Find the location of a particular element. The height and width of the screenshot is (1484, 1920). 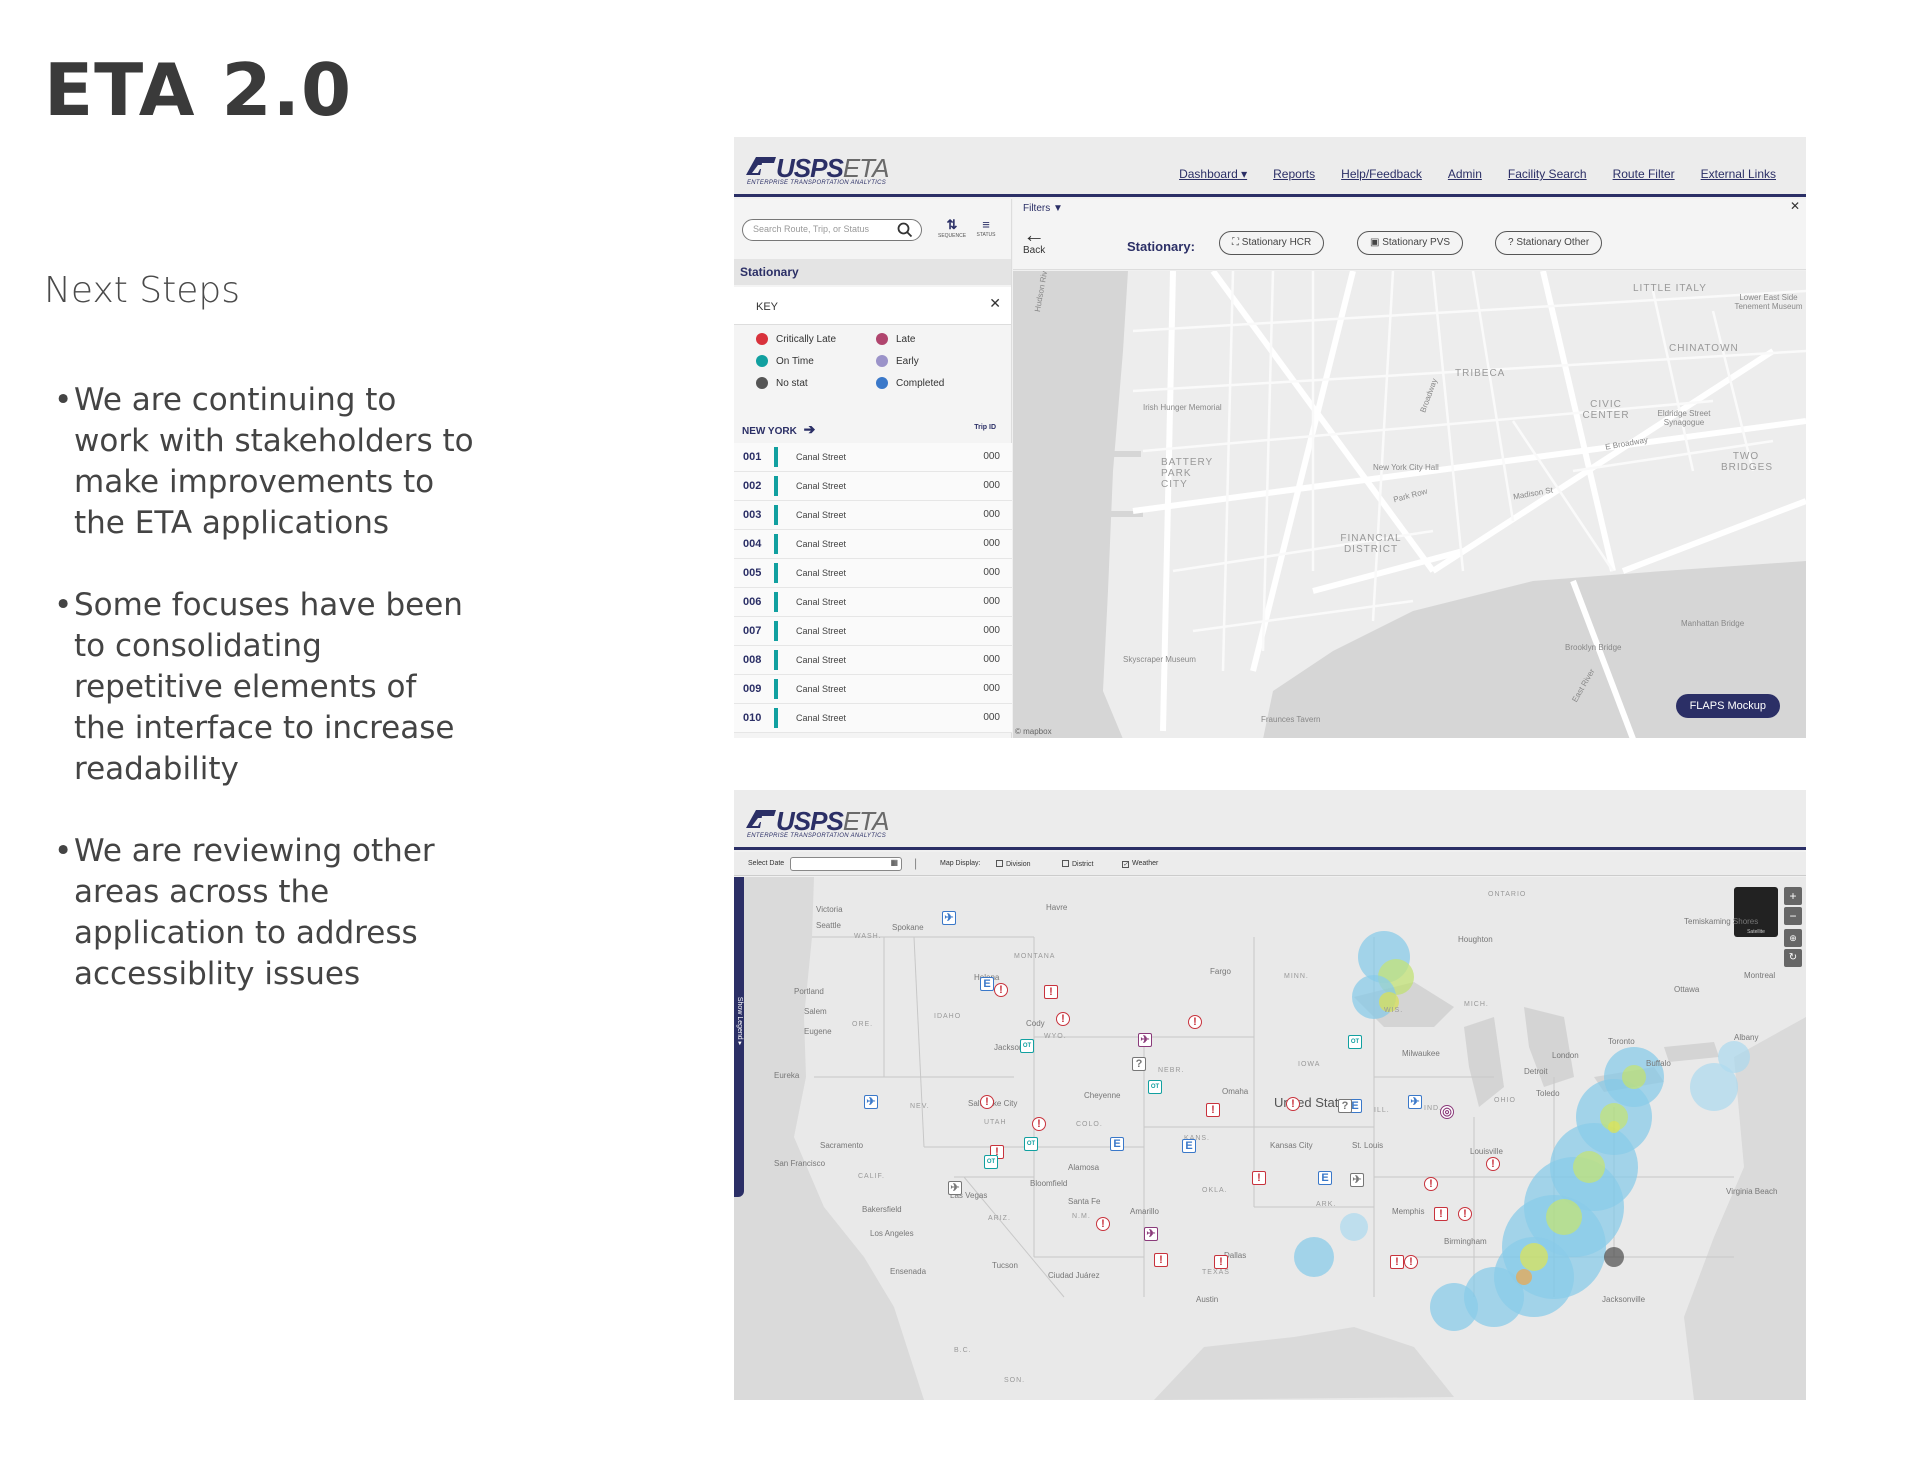

trip-row: 009 Canal Street 000 is located at coordinates (873, 689).